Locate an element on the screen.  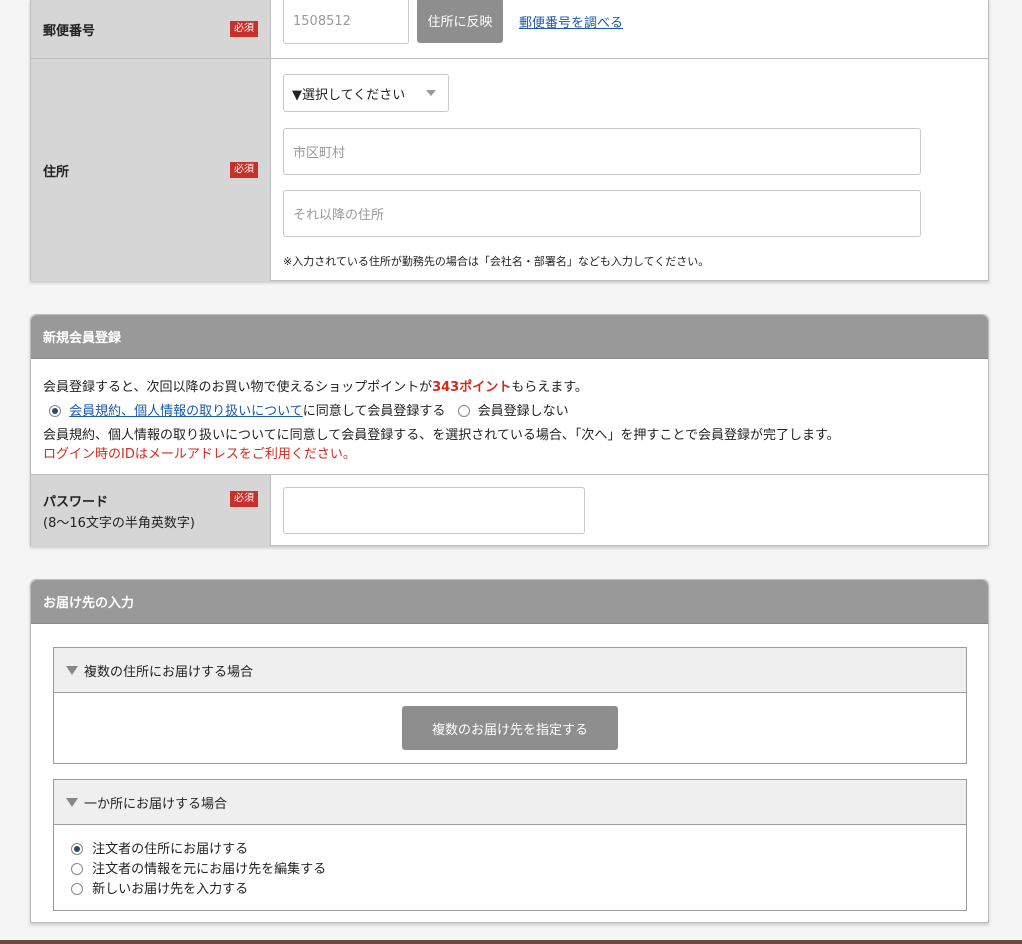
registration-header: 新規会員登録 is located at coordinates (509, 337).